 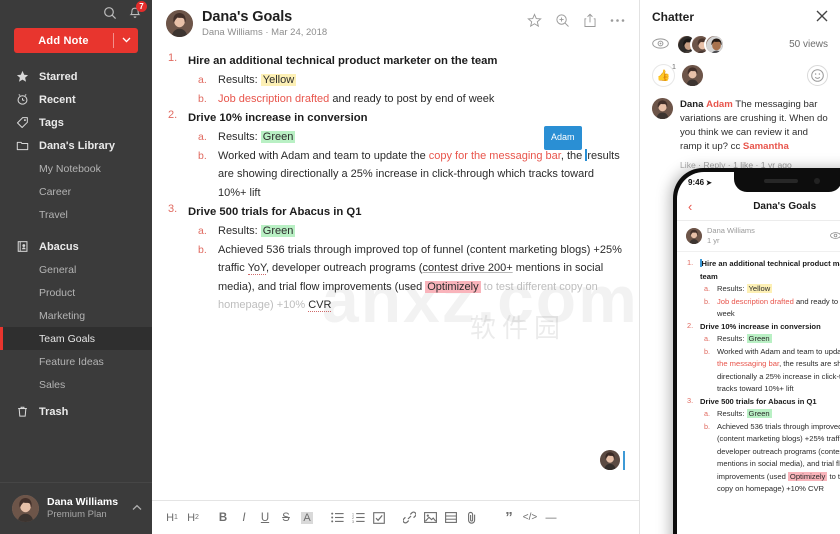 I want to click on underline-button: U, so click(x=265, y=518).